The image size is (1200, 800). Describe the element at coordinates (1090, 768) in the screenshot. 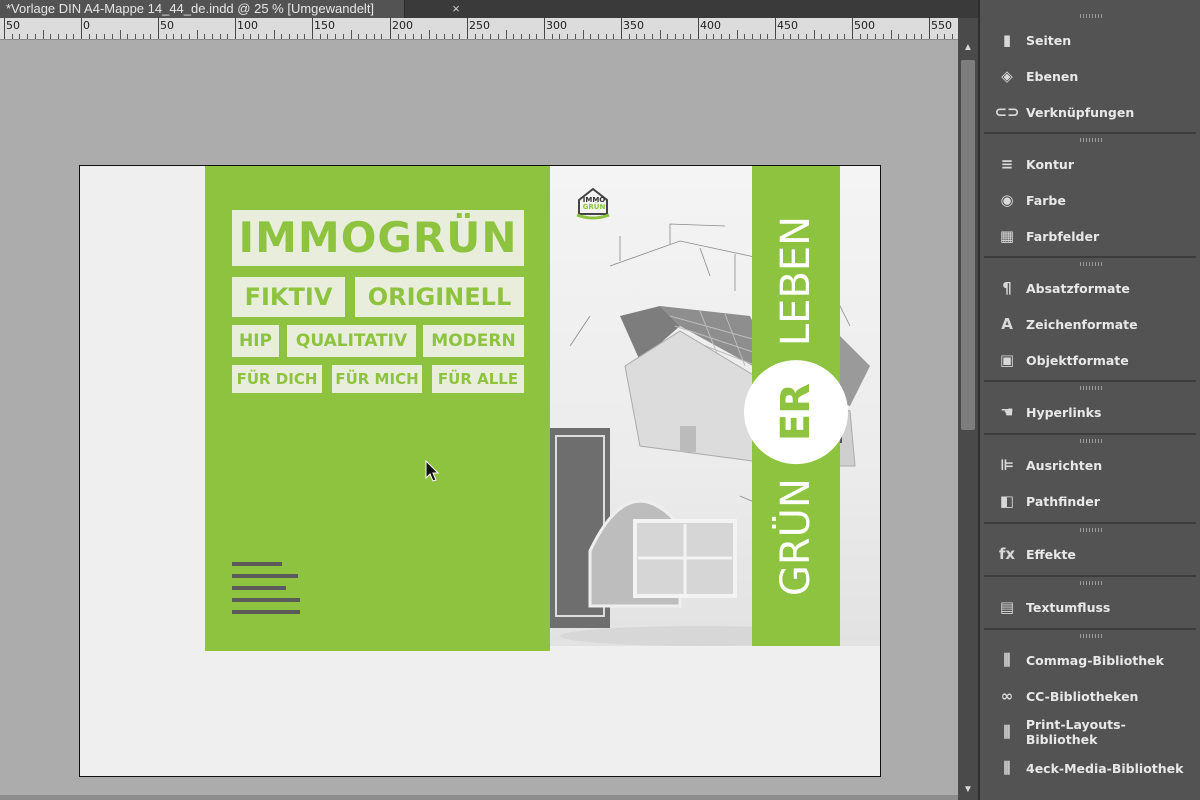

I see `panel-item-4eck-media-bibliothek: ⫼ 4eck-Media-Bibliothek` at that location.